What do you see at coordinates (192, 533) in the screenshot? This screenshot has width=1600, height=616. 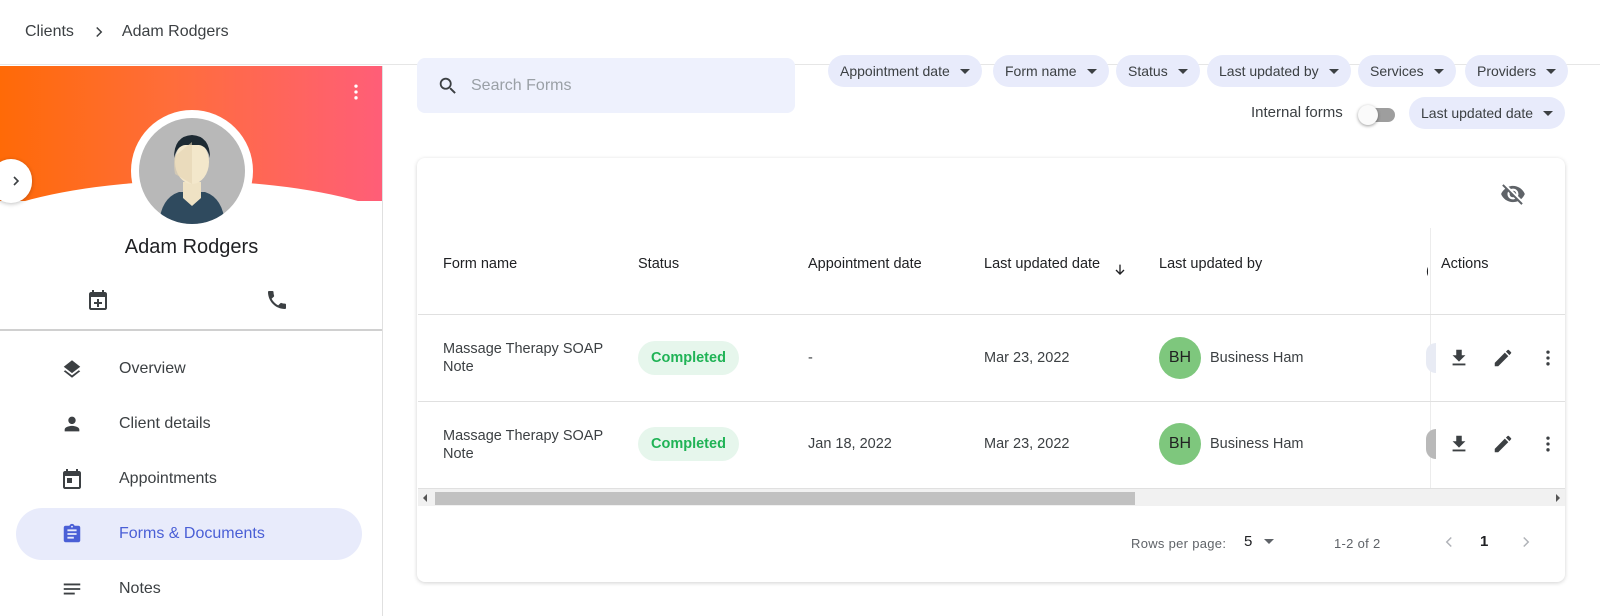 I see `nav-label: Forms & Documents` at bounding box center [192, 533].